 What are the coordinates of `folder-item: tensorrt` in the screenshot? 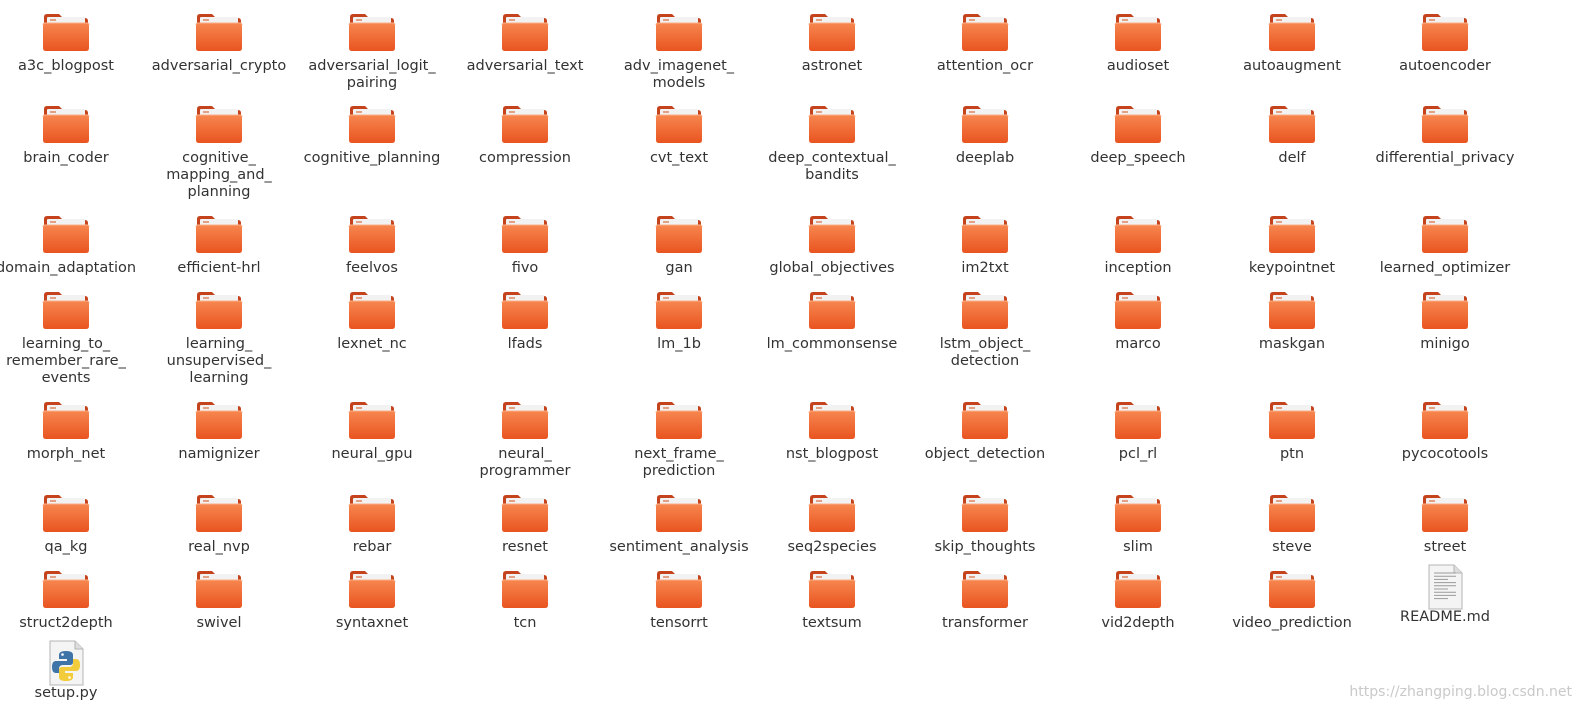 It's located at (679, 600).